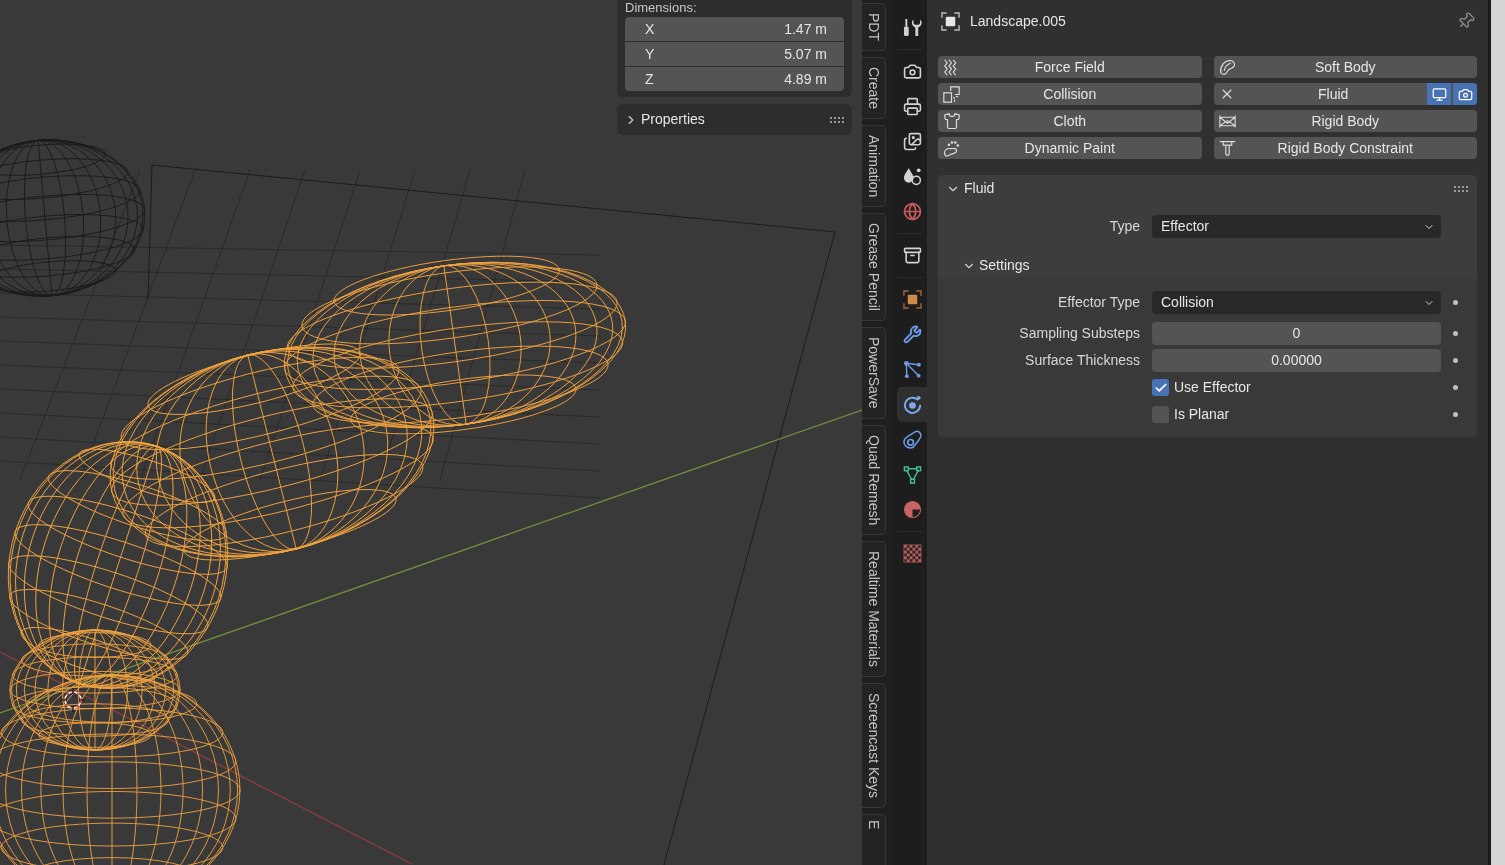 The image size is (1505, 865). What do you see at coordinates (1345, 148) in the screenshot?
I see `physics-button: Rigid Body Constraint` at bounding box center [1345, 148].